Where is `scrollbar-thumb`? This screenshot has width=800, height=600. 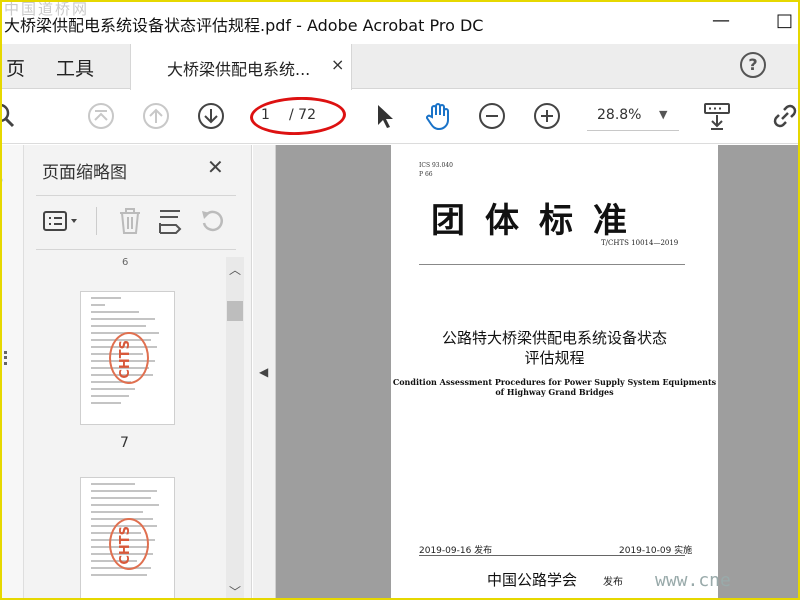
scrollbar-thumb is located at coordinates (235, 311).